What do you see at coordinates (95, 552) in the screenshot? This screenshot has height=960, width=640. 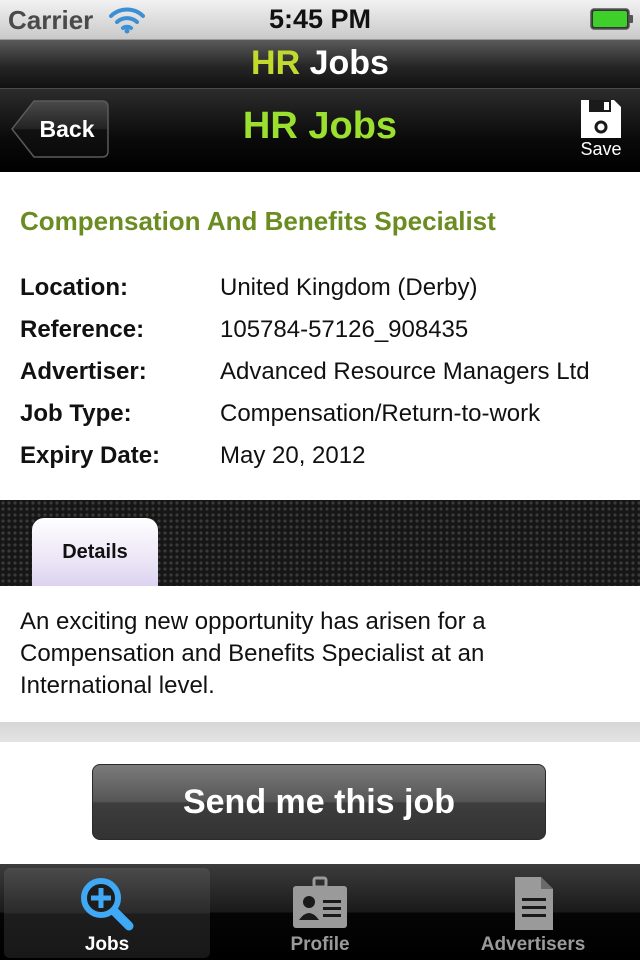 I see `tab-details: Details` at bounding box center [95, 552].